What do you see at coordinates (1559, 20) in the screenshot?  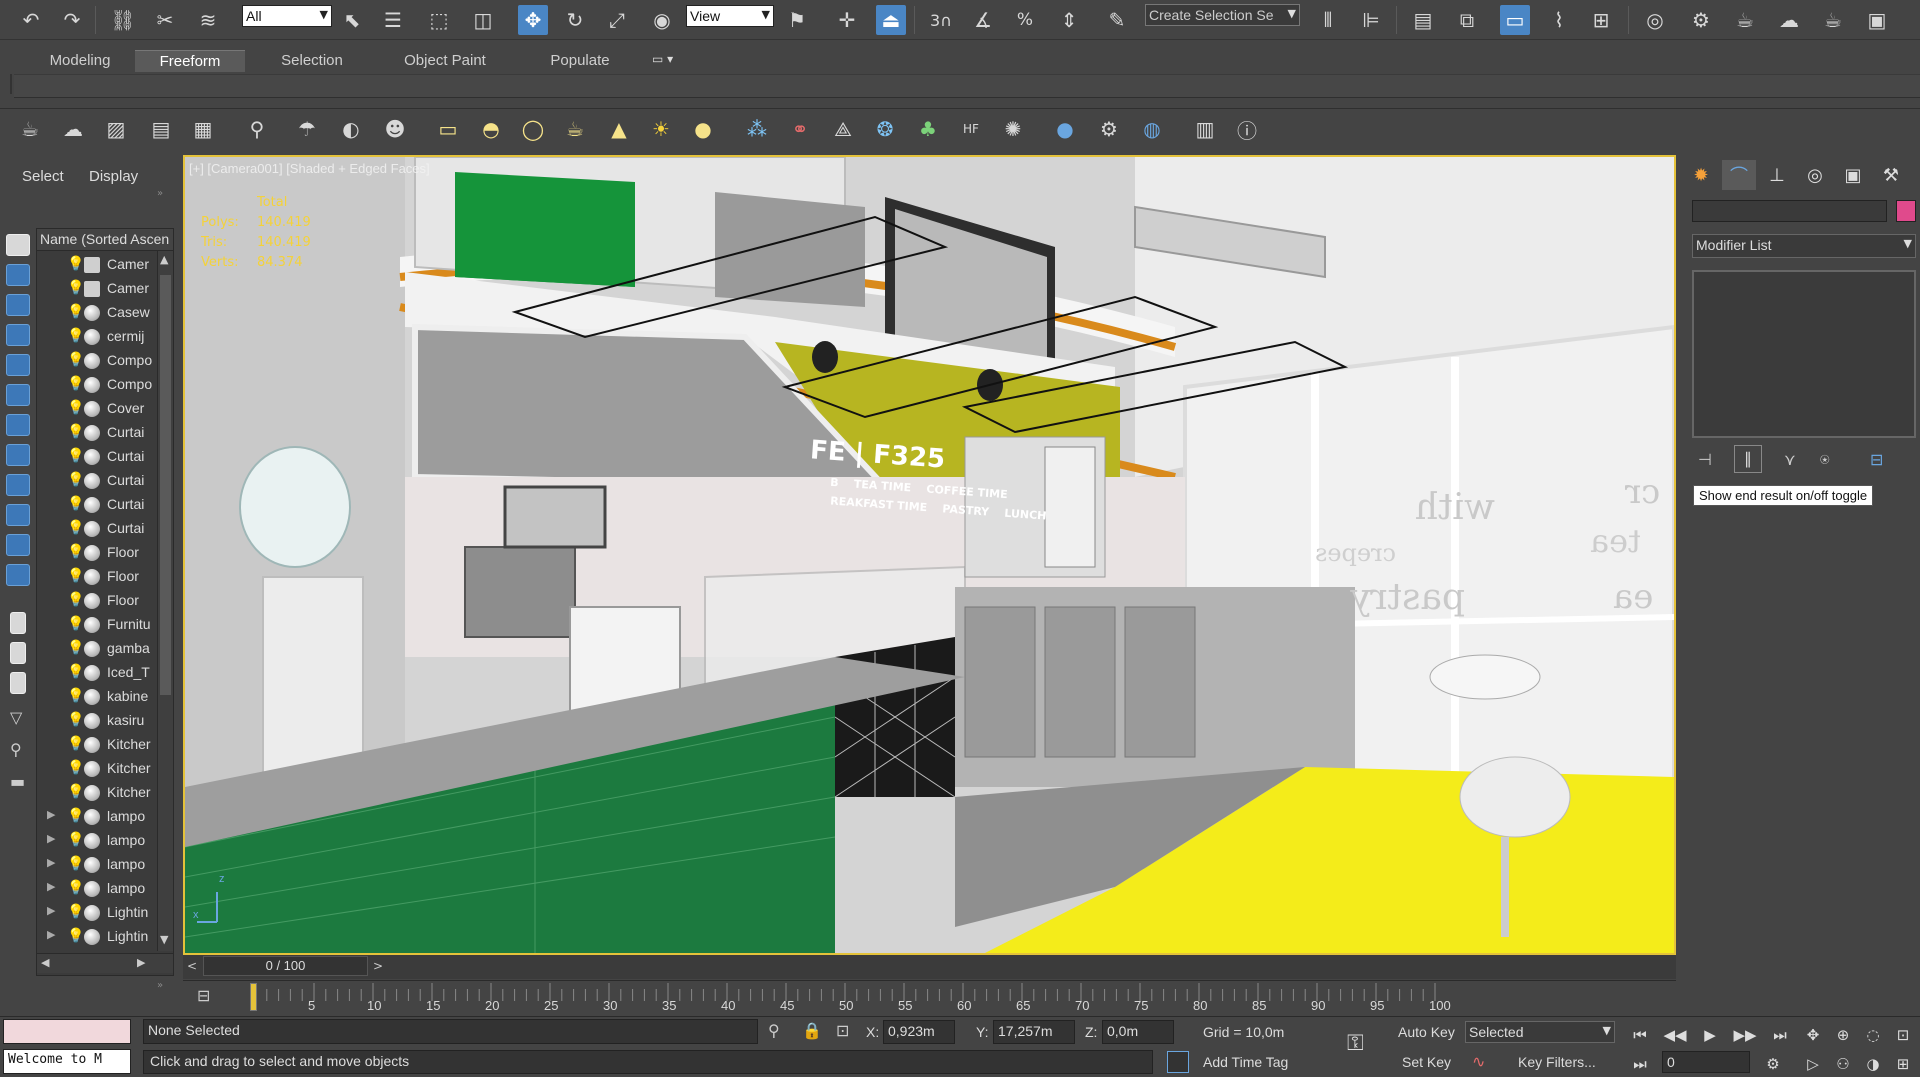 I see `curve-editor-icon: ⌇` at bounding box center [1559, 20].